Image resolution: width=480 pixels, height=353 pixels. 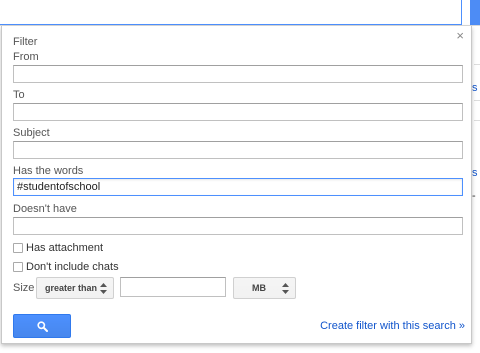 What do you see at coordinates (18, 248) in the screenshot?
I see `has-attachment-checkbox` at bounding box center [18, 248].